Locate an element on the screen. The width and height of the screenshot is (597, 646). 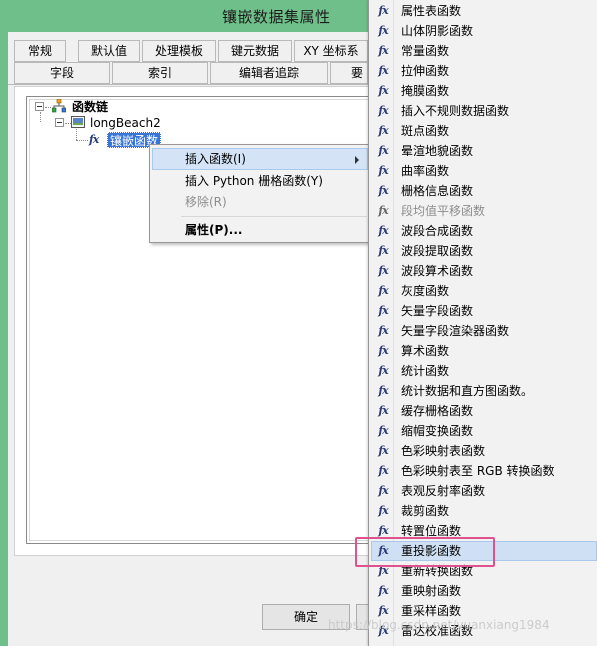
submenu-item-label: 统计数据和直方图函数。 is located at coordinates (467, 391).